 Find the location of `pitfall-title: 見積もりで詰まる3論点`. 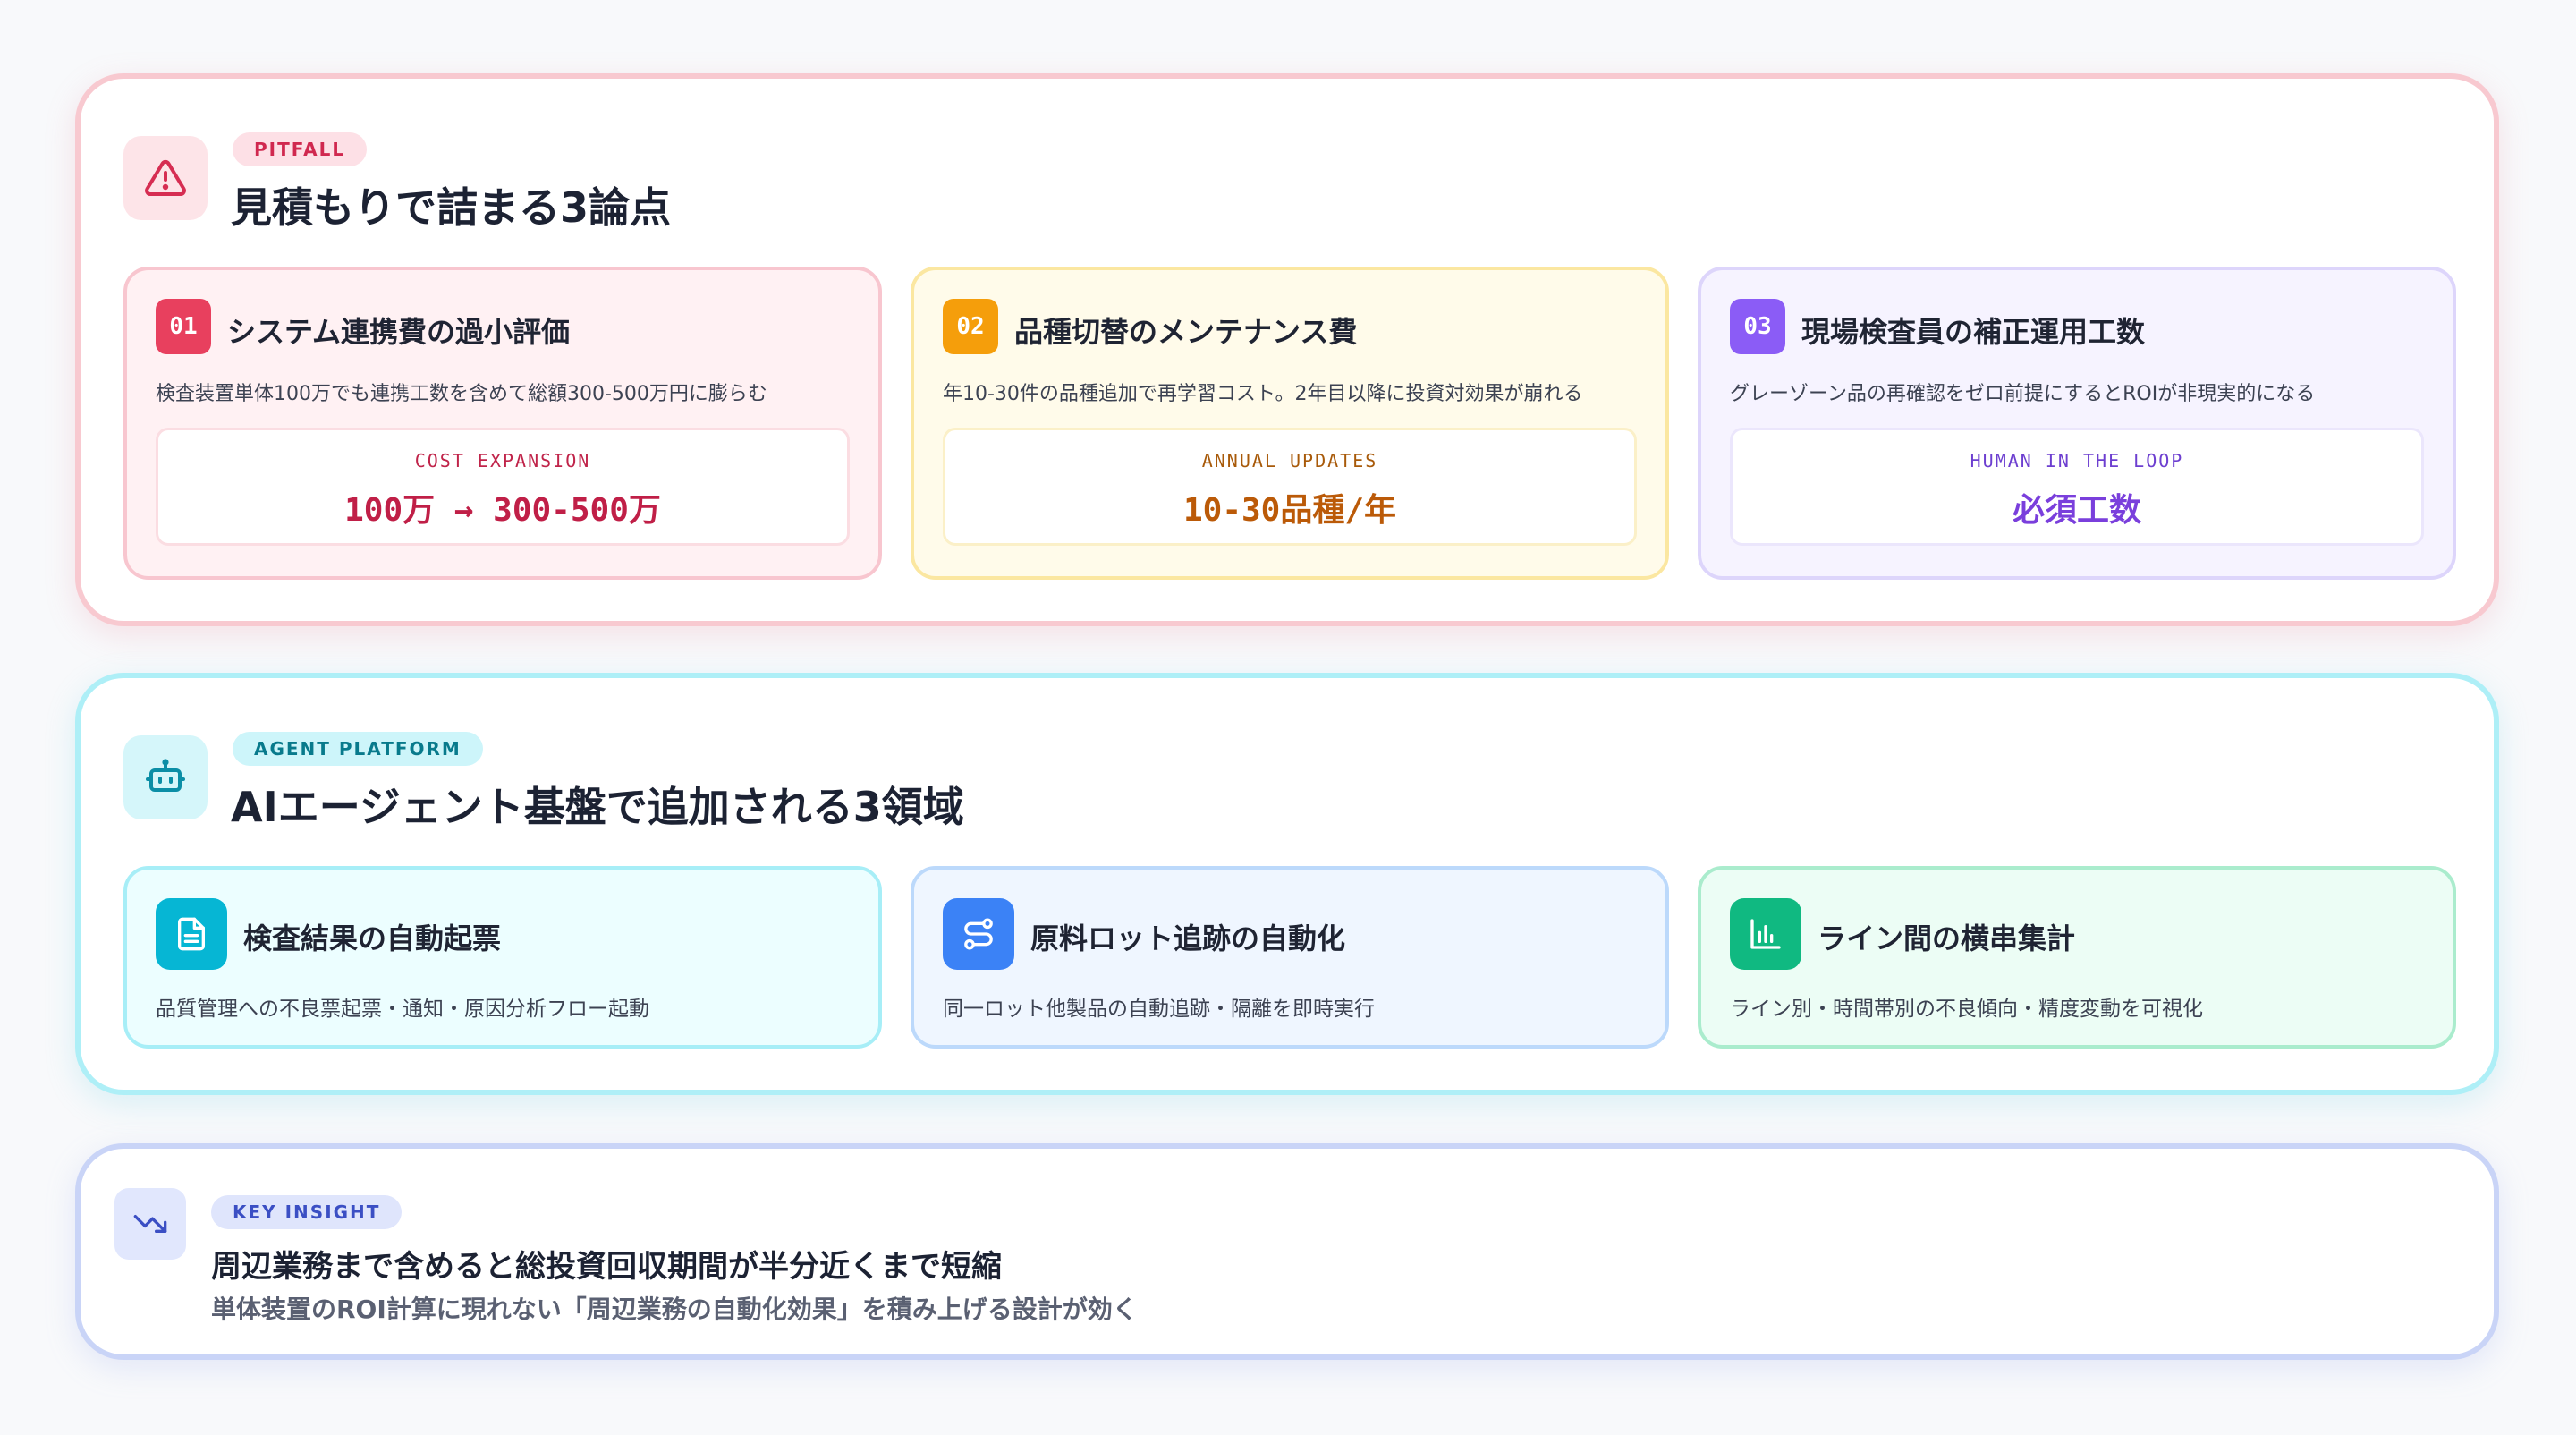

pitfall-title: 見積もりで詰まる3論点 is located at coordinates (451, 207).